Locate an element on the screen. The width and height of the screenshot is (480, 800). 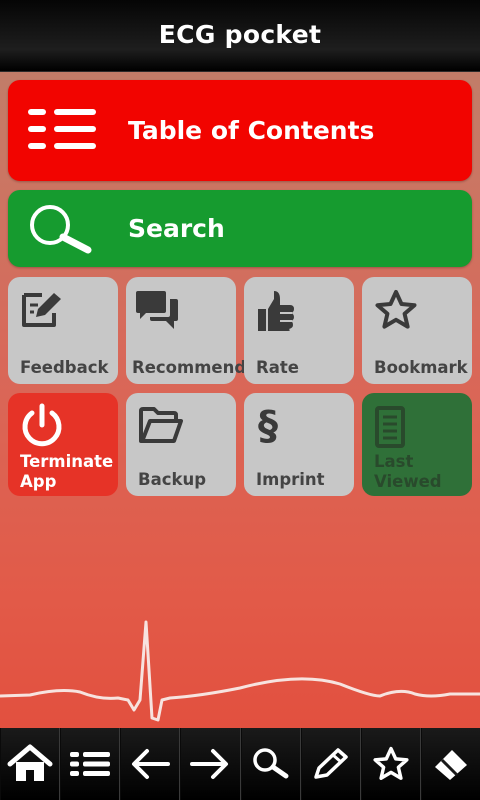
eraser-icon is located at coordinates (451, 764).